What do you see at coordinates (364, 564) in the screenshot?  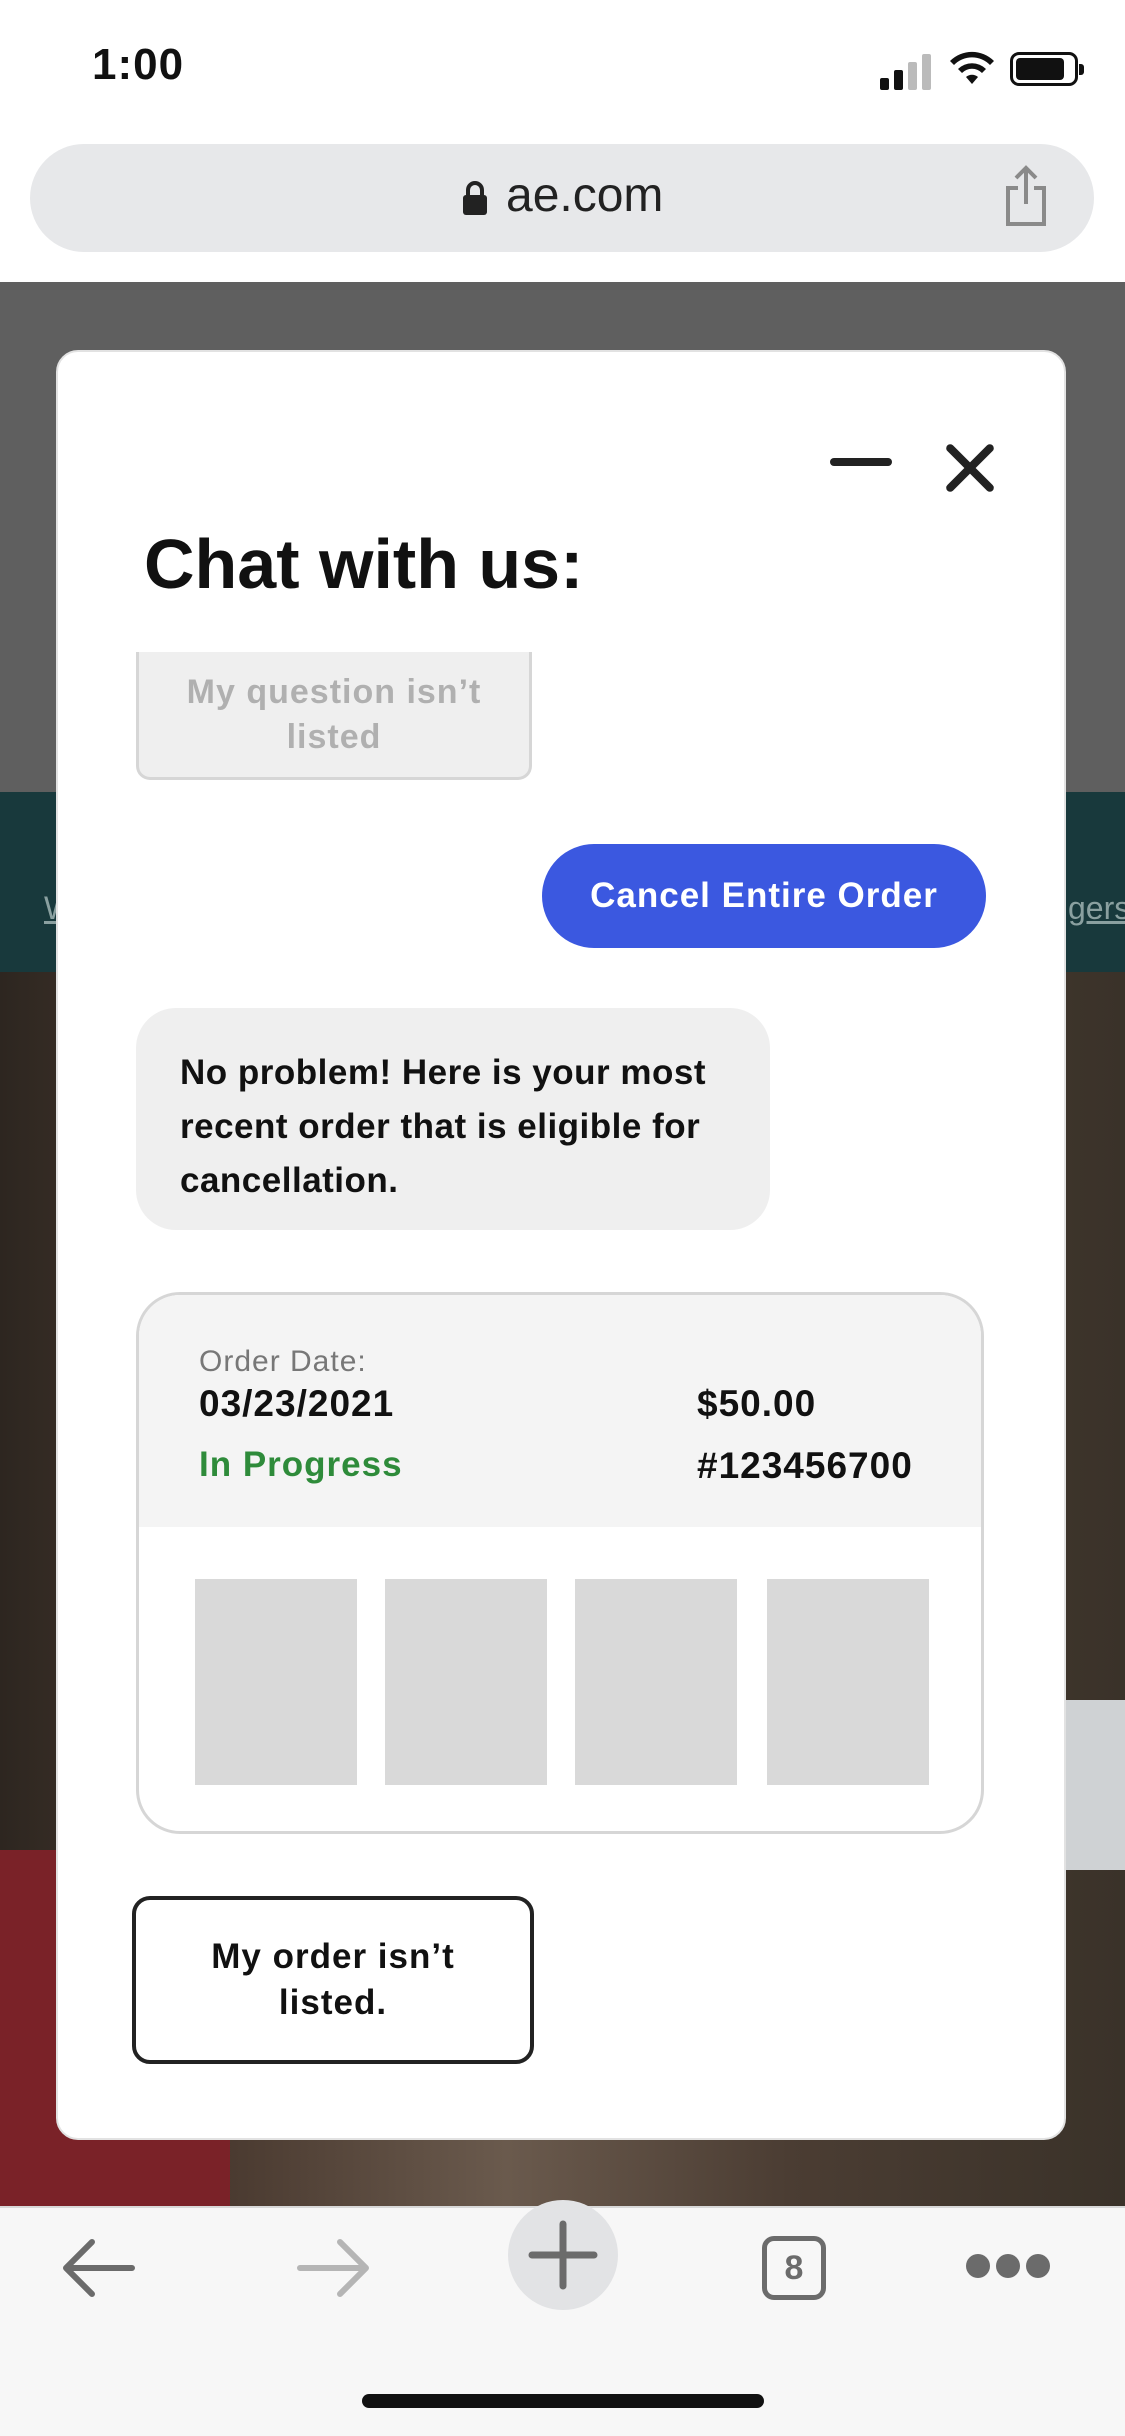 I see `chat-title: Chat with us:` at bounding box center [364, 564].